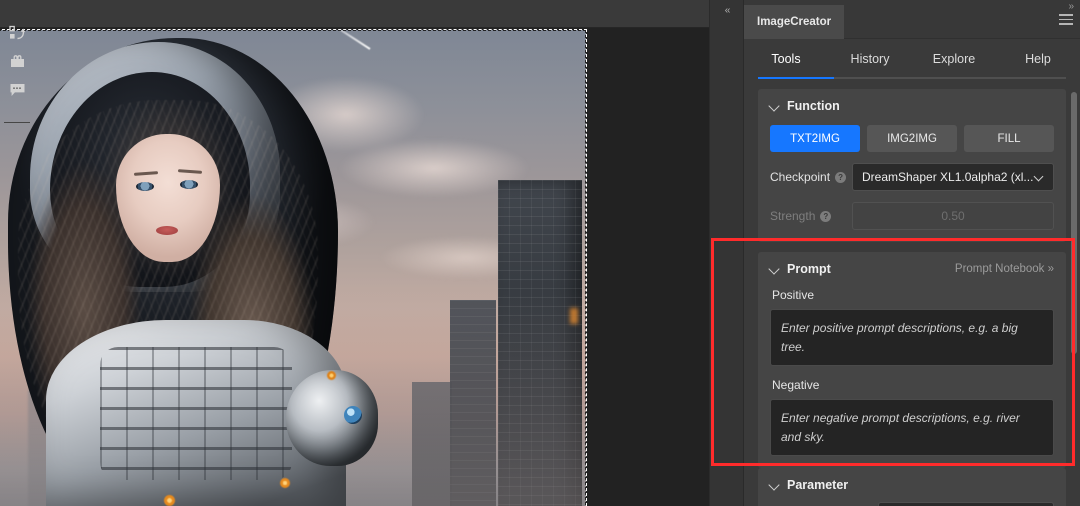 This screenshot has width=1080, height=506. I want to click on parameter-title: Parameter, so click(818, 485).